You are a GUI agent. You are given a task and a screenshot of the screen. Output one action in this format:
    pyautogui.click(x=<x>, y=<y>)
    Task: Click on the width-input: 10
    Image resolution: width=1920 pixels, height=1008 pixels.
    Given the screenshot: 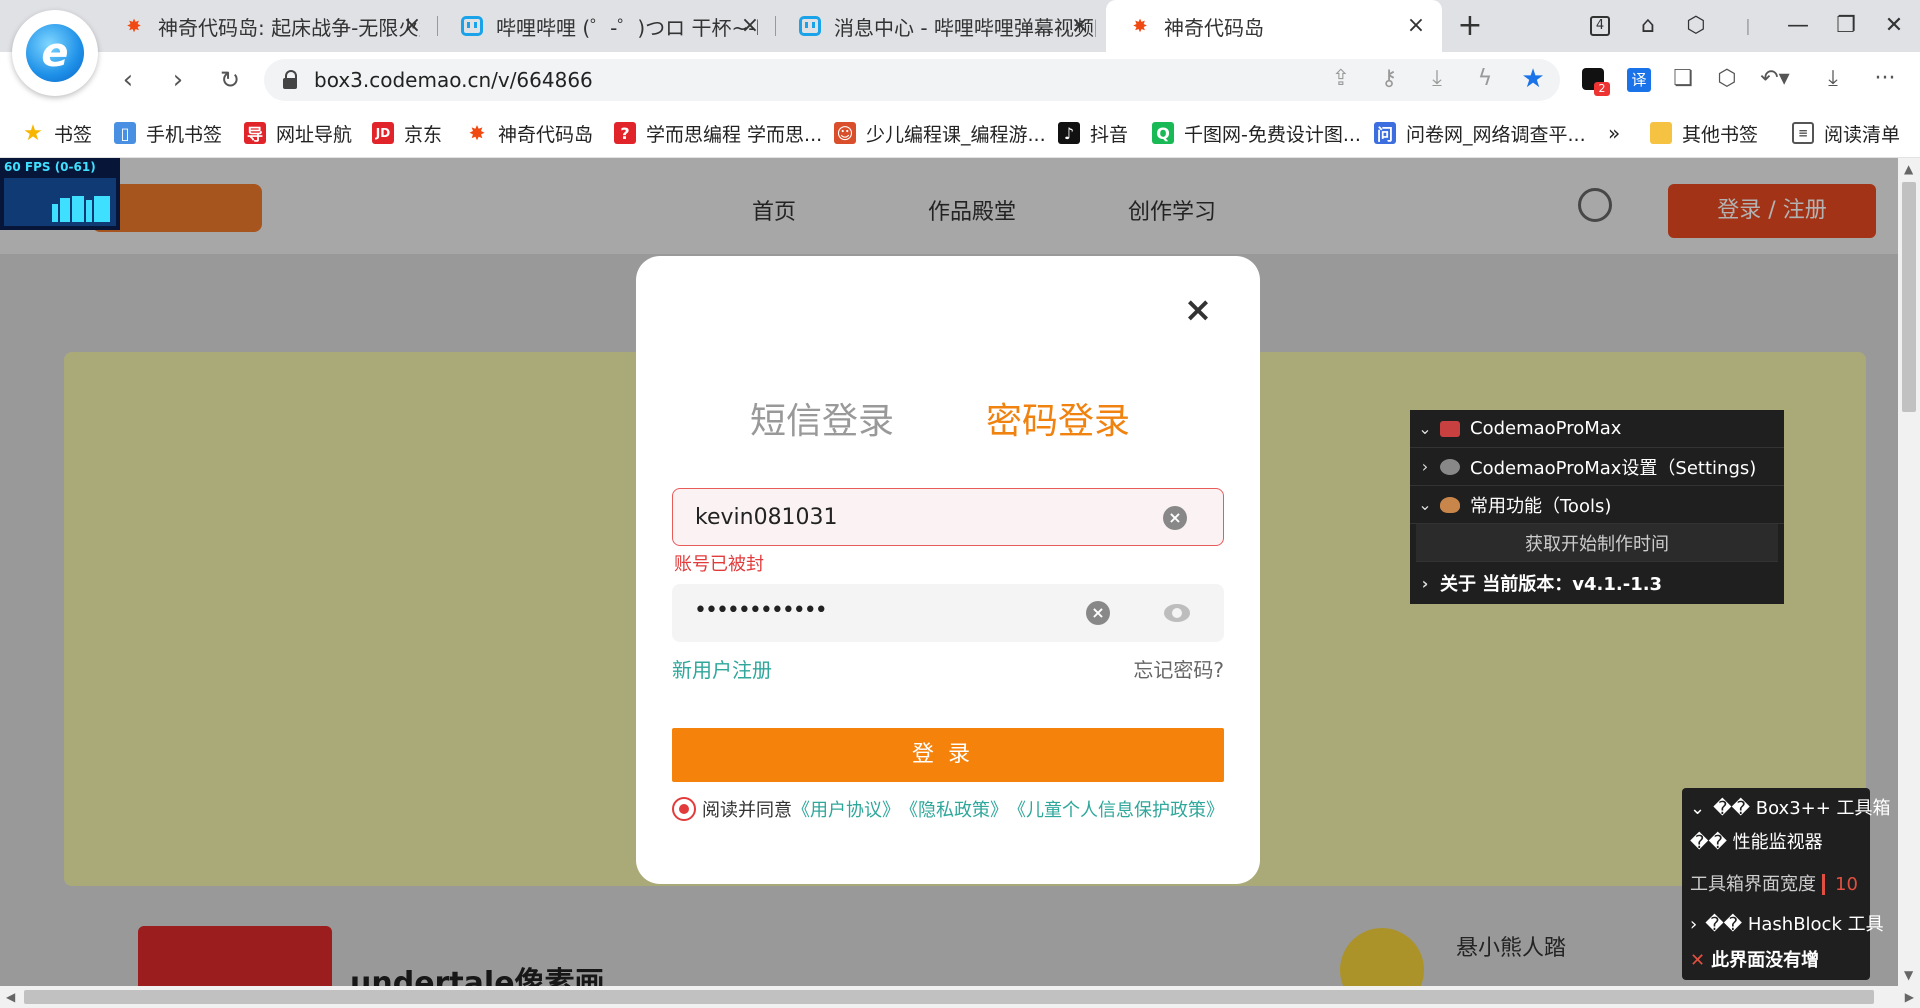 What is the action you would take?
    pyautogui.click(x=1842, y=884)
    